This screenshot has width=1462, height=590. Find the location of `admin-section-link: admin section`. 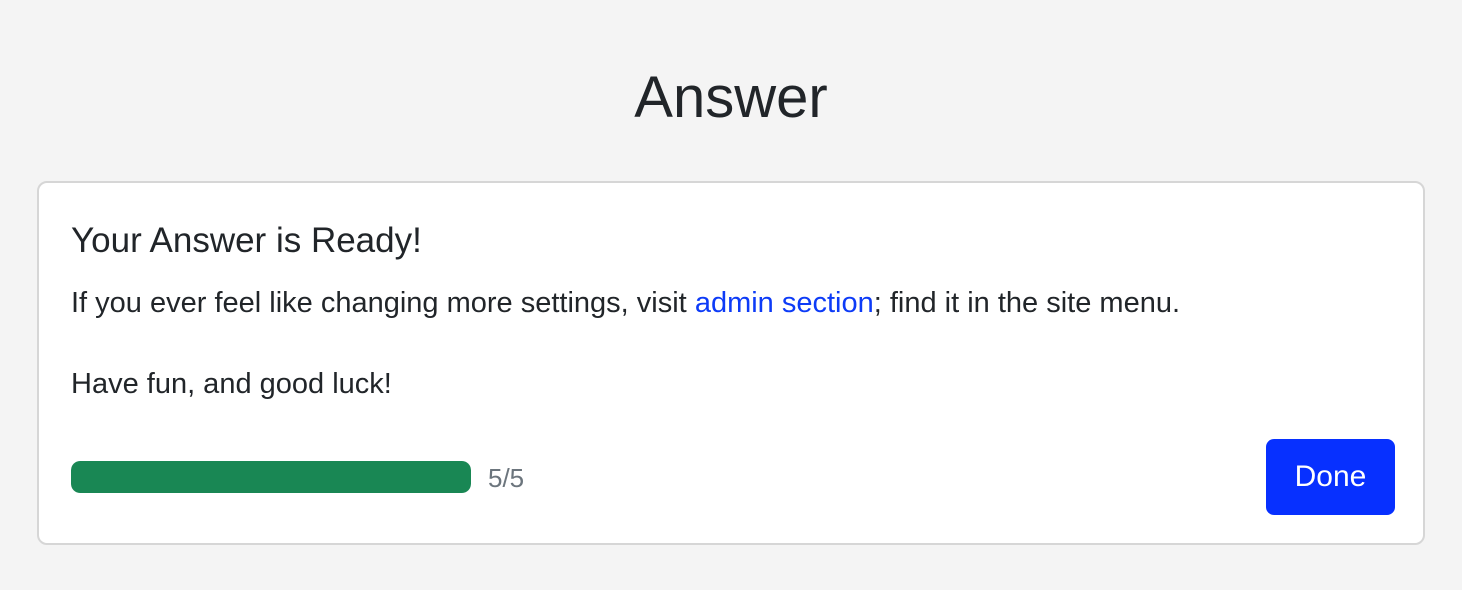

admin-section-link: admin section is located at coordinates (784, 303).